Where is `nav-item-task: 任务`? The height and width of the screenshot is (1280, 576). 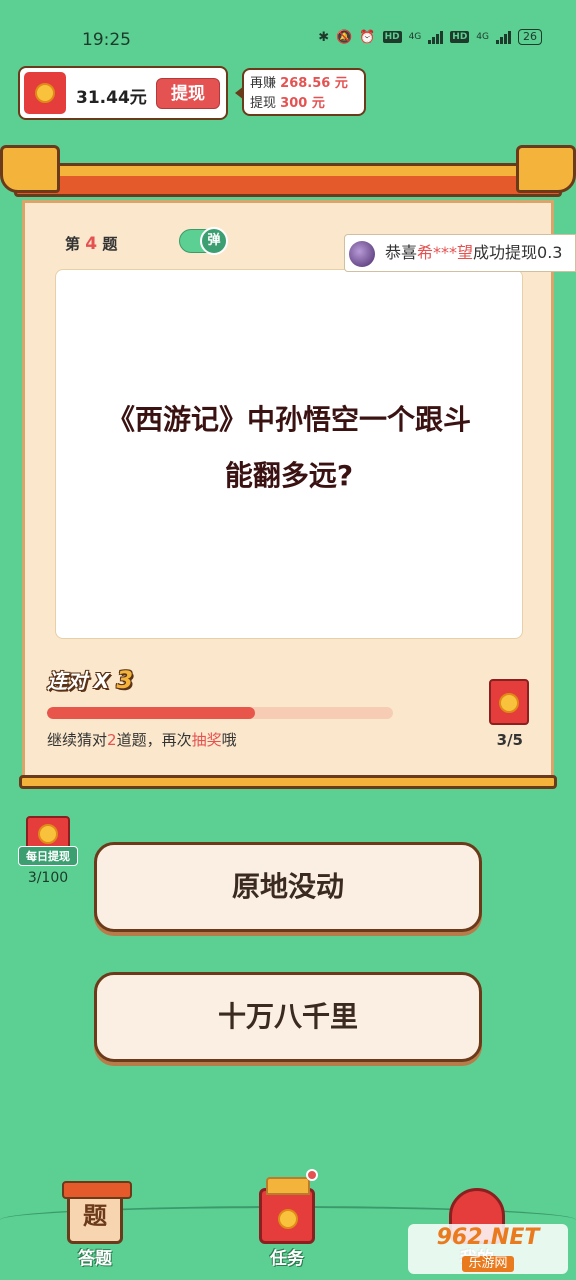 nav-item-task: 任务 is located at coordinates (287, 1219).